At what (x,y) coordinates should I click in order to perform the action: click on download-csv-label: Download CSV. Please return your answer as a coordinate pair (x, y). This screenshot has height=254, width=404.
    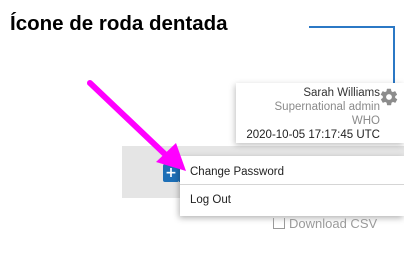
    Looking at the image, I should click on (333, 223).